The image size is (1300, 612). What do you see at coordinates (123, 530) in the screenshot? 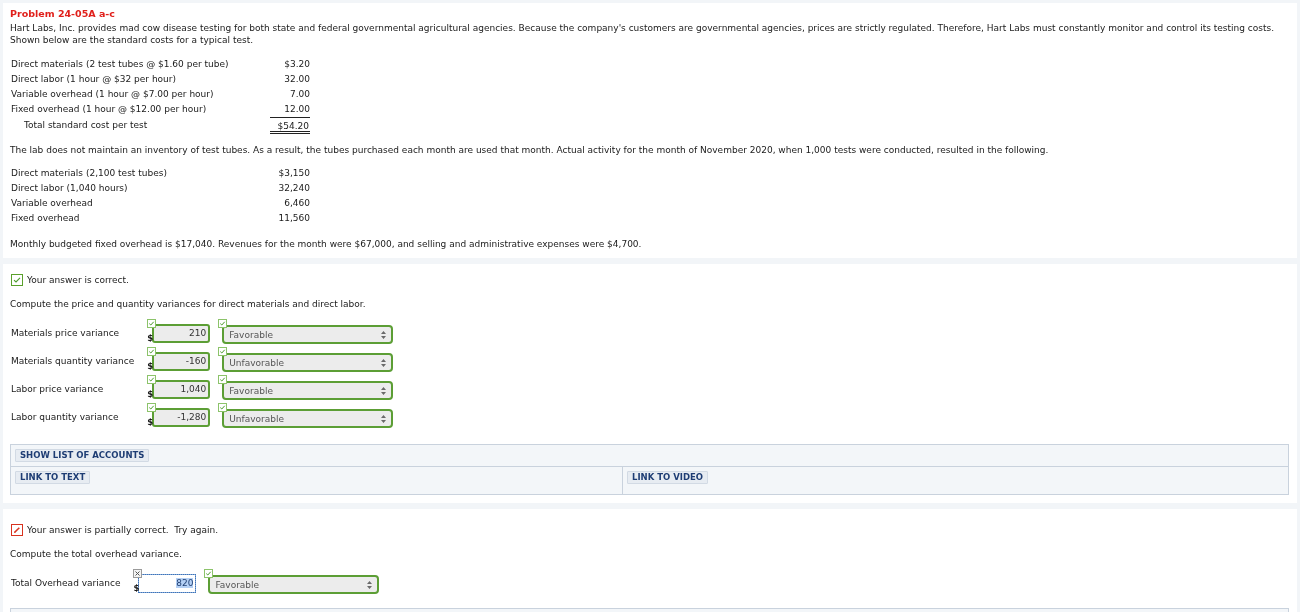
I see `result-message: Your answer is partially correct. Try again.` at bounding box center [123, 530].